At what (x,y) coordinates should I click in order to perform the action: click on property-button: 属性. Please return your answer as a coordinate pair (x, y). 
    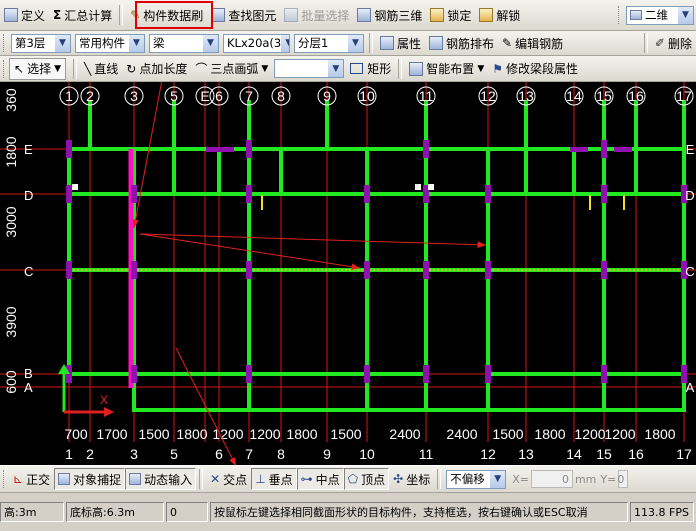
    Looking at the image, I should click on (400, 43).